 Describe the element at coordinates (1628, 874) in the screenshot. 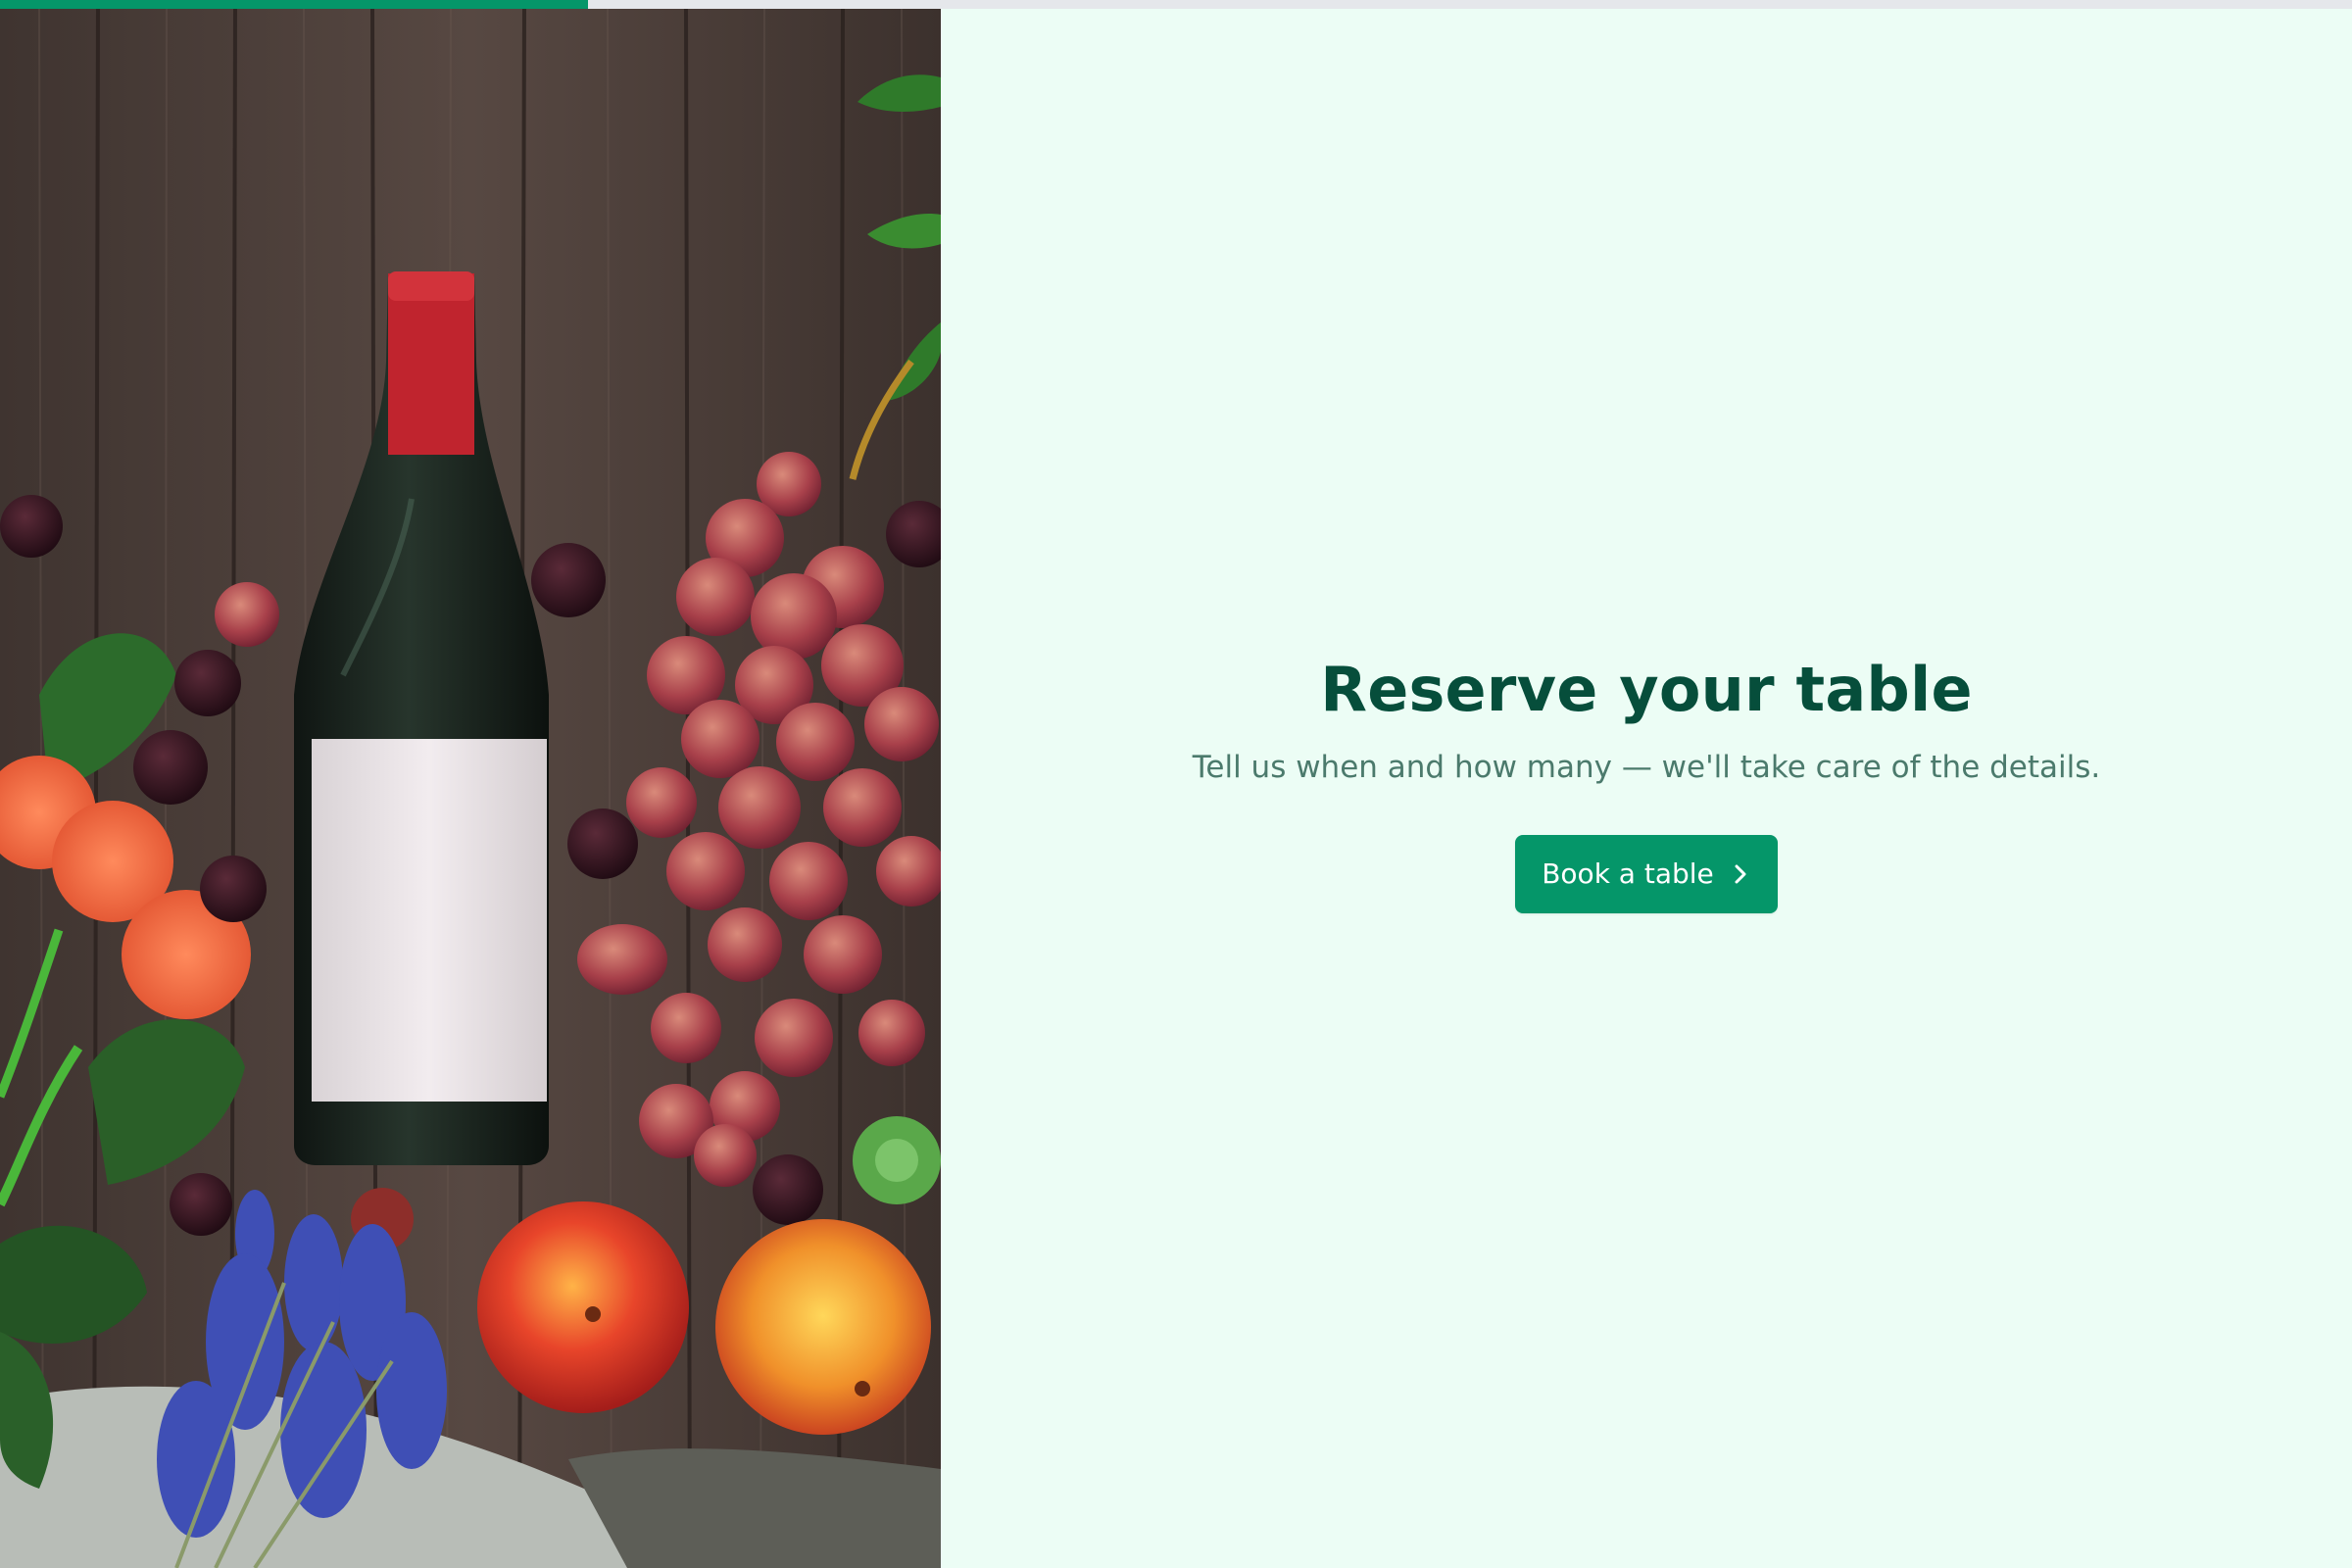

I see `book-table-button-label: Book a table` at that location.